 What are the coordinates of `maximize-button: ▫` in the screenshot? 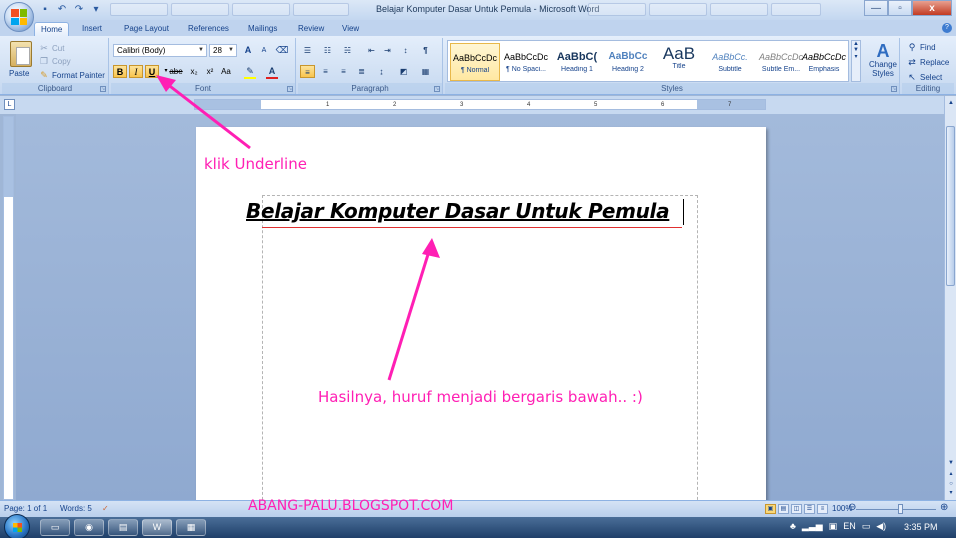 It's located at (900, 8).